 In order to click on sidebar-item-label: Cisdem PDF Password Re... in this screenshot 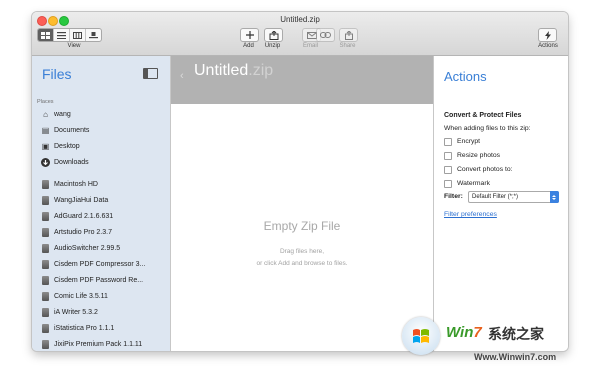, I will do `click(99, 280)`.